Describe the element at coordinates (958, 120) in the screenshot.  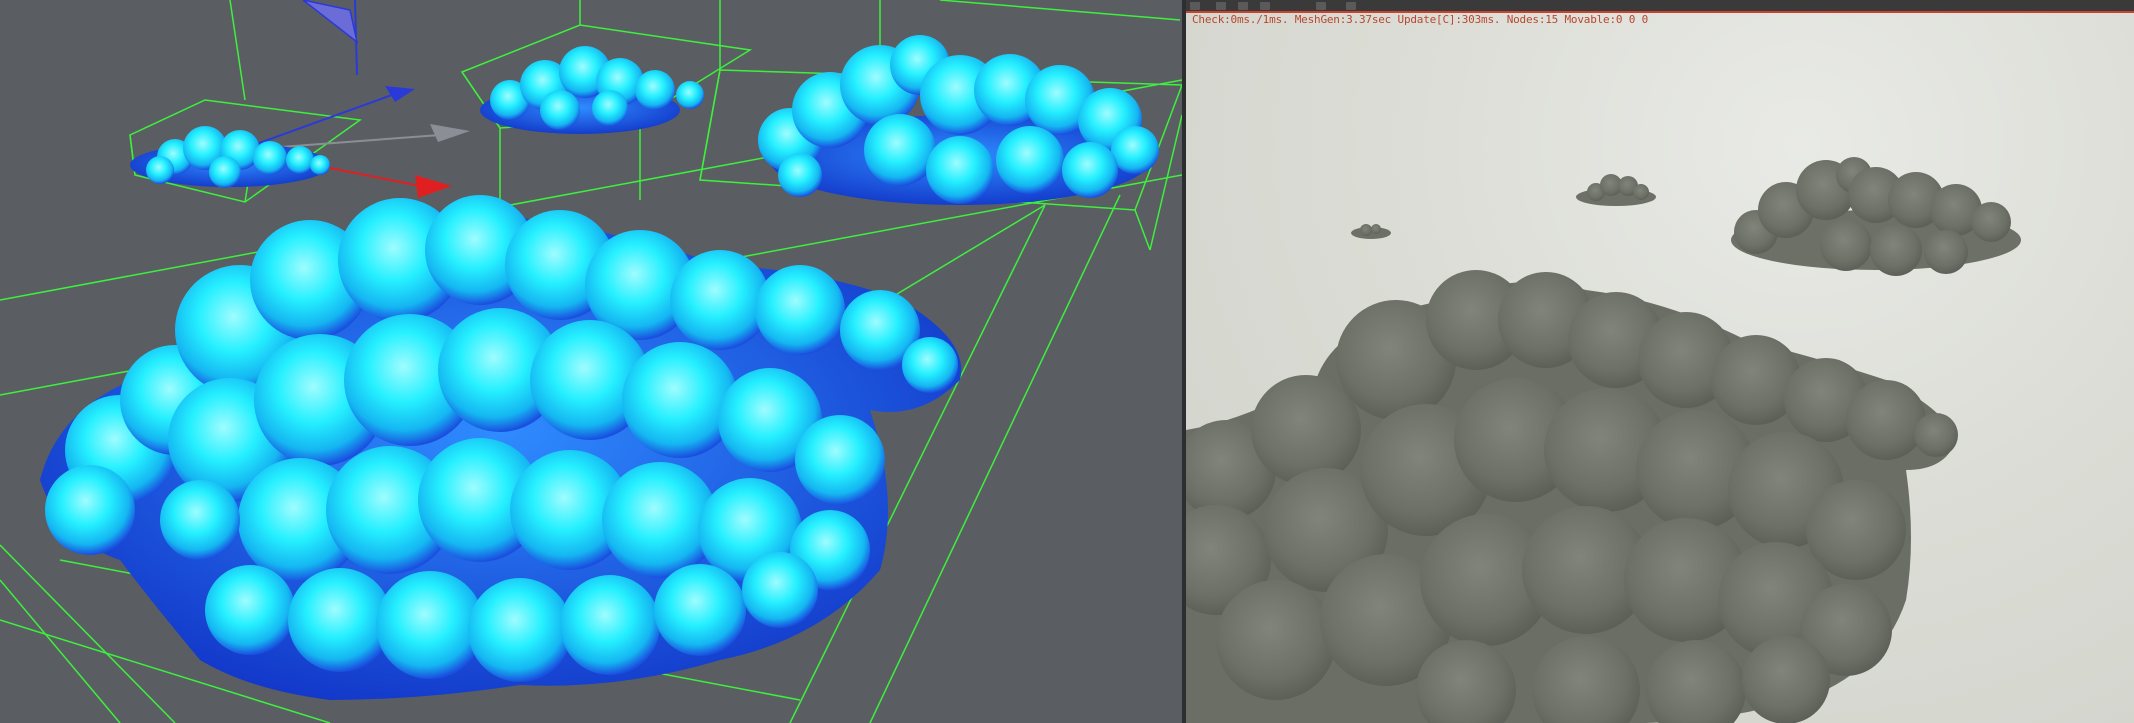
I see `cloud-far-debug` at that location.